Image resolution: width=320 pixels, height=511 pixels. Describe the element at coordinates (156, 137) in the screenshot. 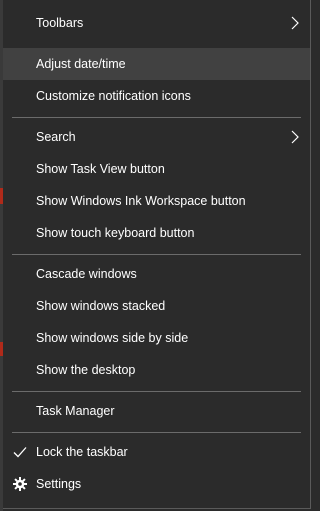

I see `menu-item-search: Search` at that location.